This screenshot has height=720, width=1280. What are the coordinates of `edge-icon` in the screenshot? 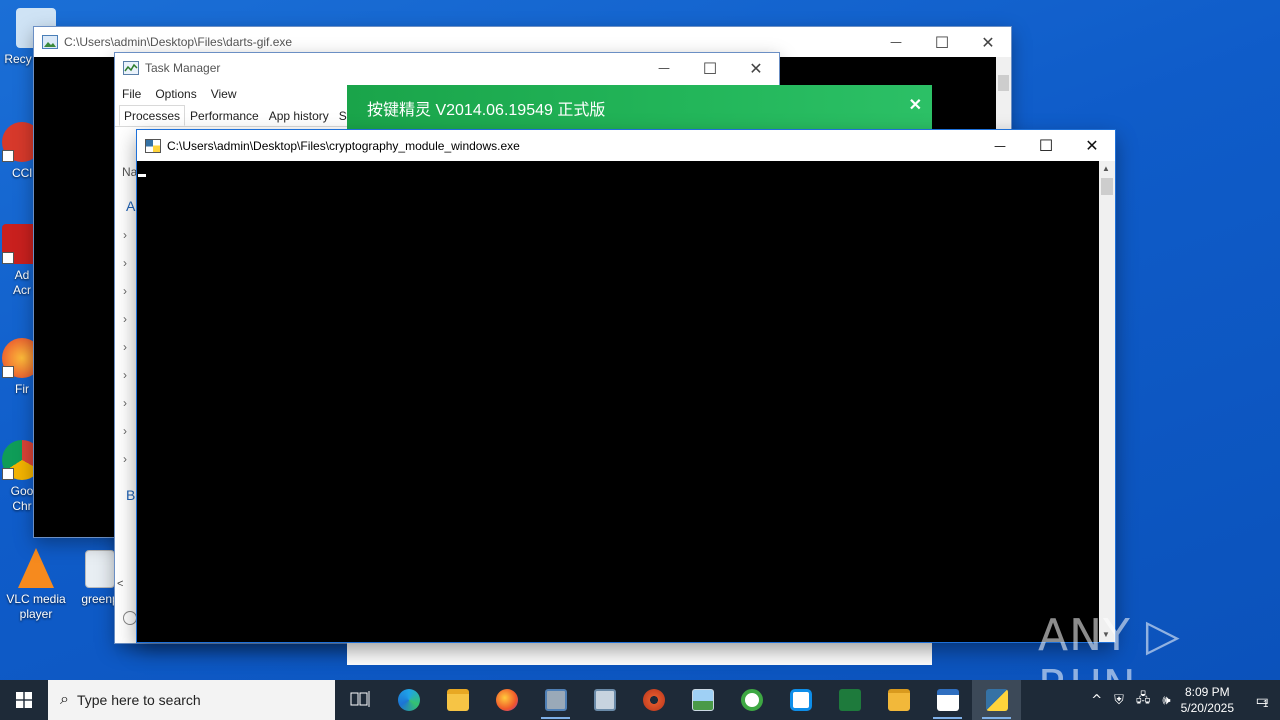 It's located at (408, 700).